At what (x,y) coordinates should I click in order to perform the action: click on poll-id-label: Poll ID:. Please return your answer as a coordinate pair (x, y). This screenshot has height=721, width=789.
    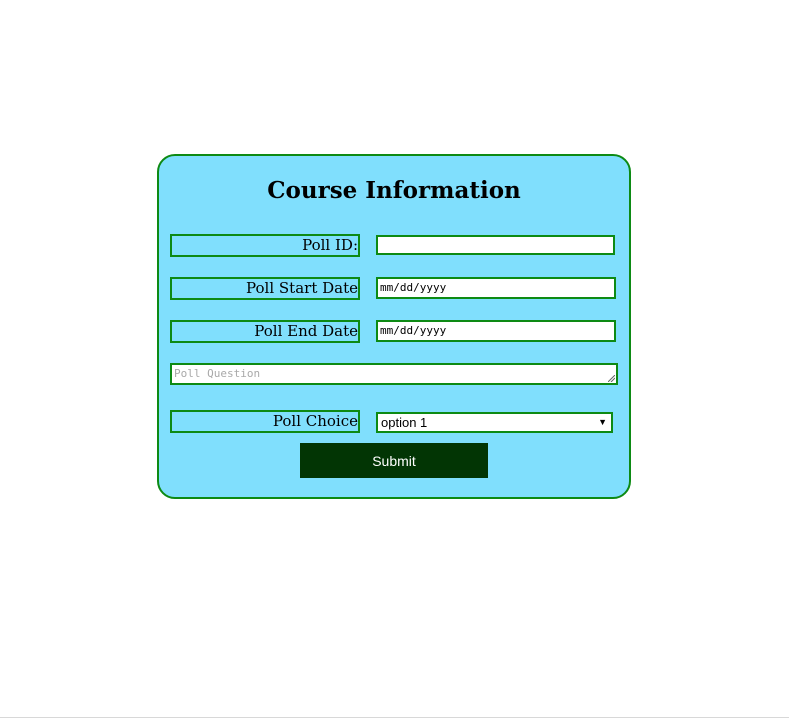
    Looking at the image, I should click on (265, 245).